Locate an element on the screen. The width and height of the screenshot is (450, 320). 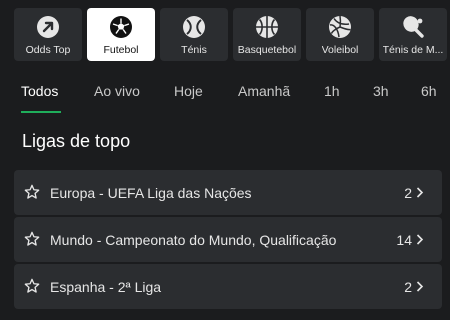
sport-tile-futebol: Futebol is located at coordinates (121, 34).